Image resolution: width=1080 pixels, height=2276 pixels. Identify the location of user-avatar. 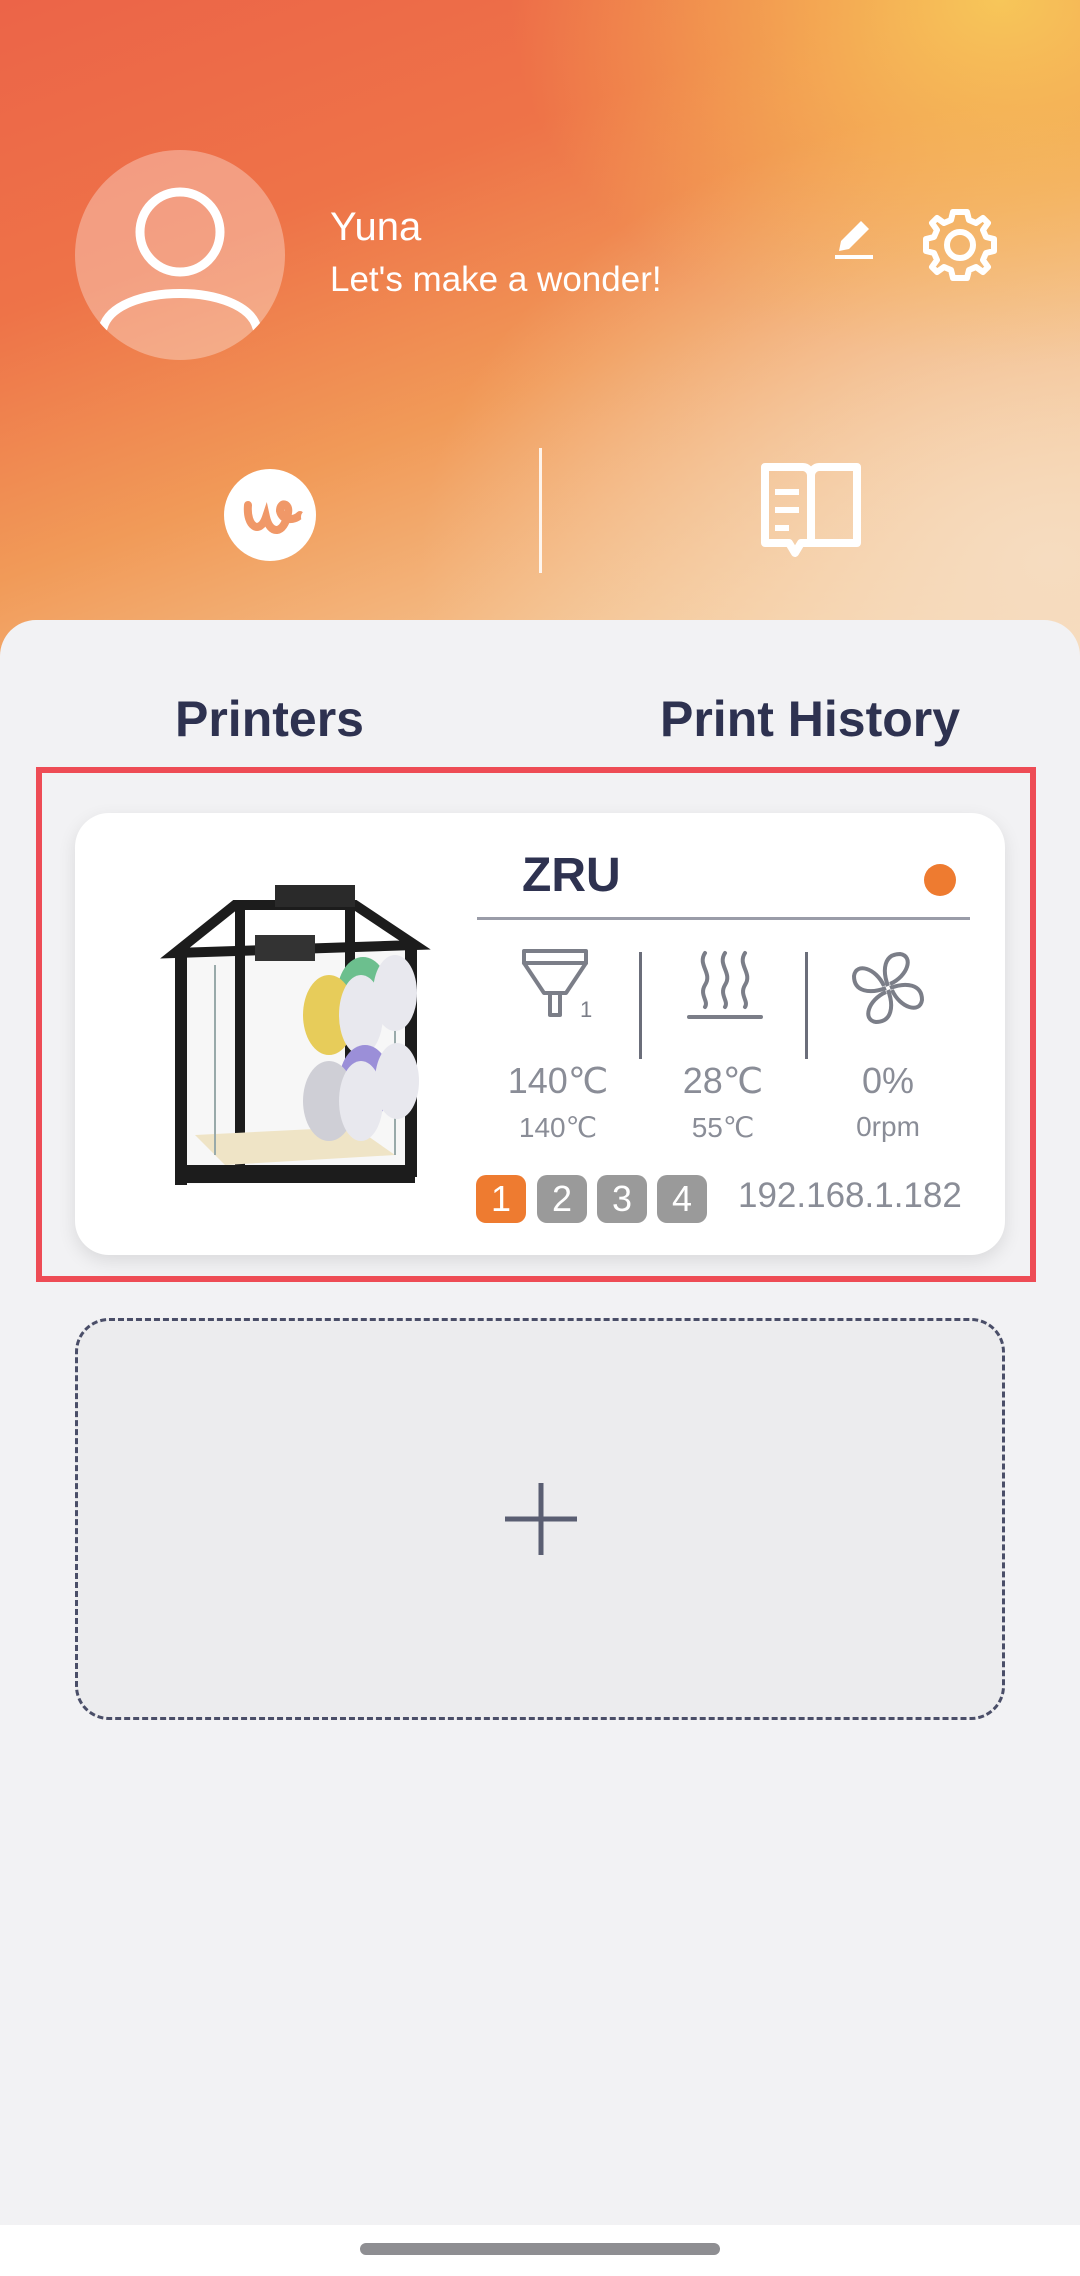
(180, 255).